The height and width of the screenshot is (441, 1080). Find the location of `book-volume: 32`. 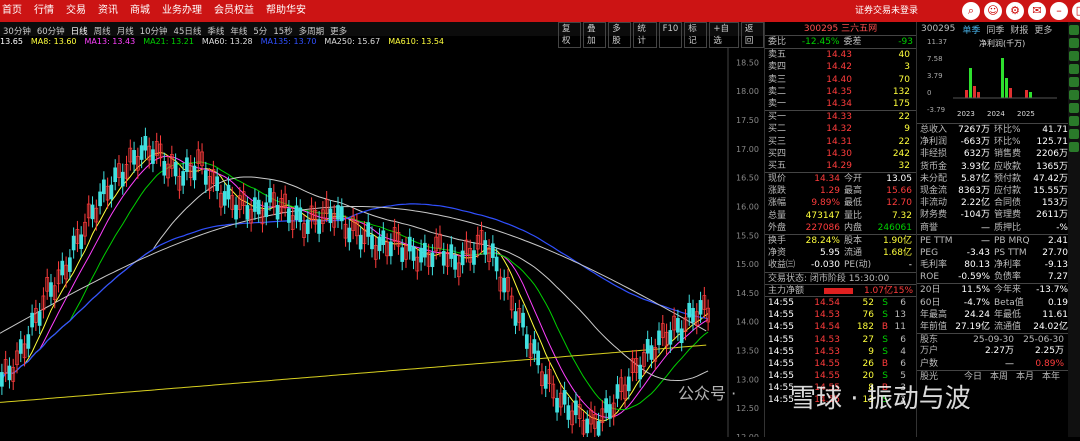

book-volume: 32 is located at coordinates (904, 165).